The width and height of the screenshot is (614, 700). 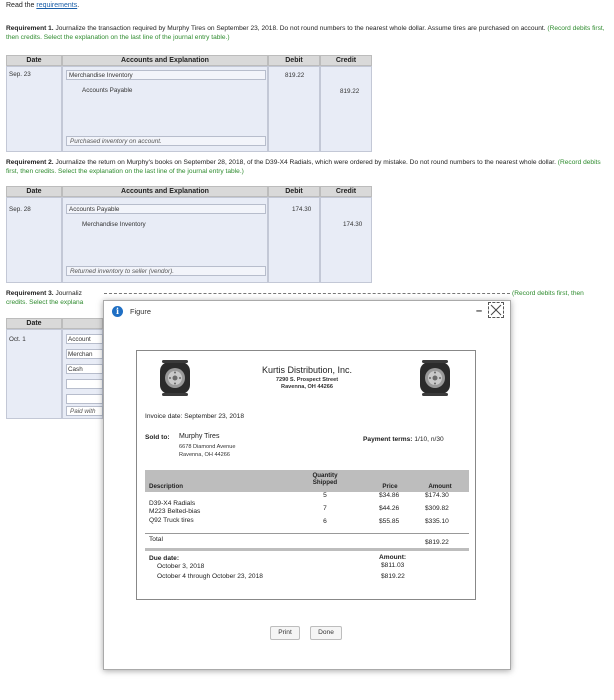 I want to click on item-quantity: 7, so click(x=325, y=508).